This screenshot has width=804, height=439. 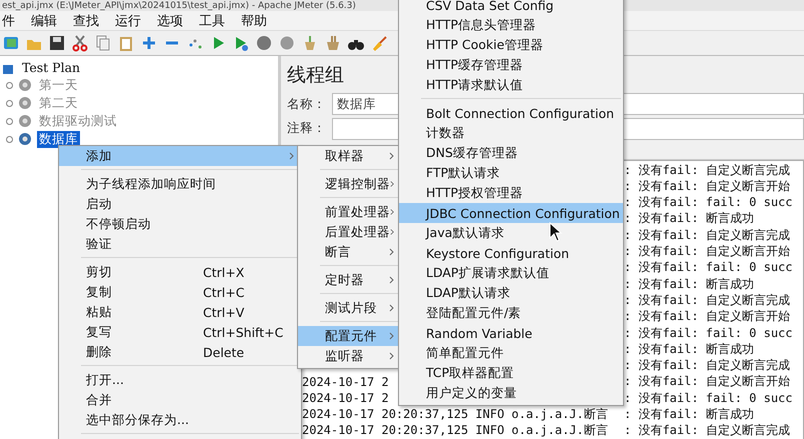 I want to click on panel-title: 线程组, so click(x=315, y=75).